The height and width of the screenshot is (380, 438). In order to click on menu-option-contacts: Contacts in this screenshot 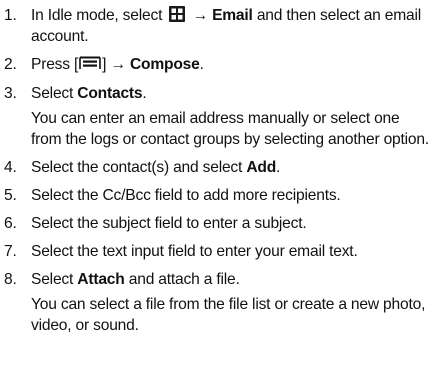, I will do `click(110, 93)`.